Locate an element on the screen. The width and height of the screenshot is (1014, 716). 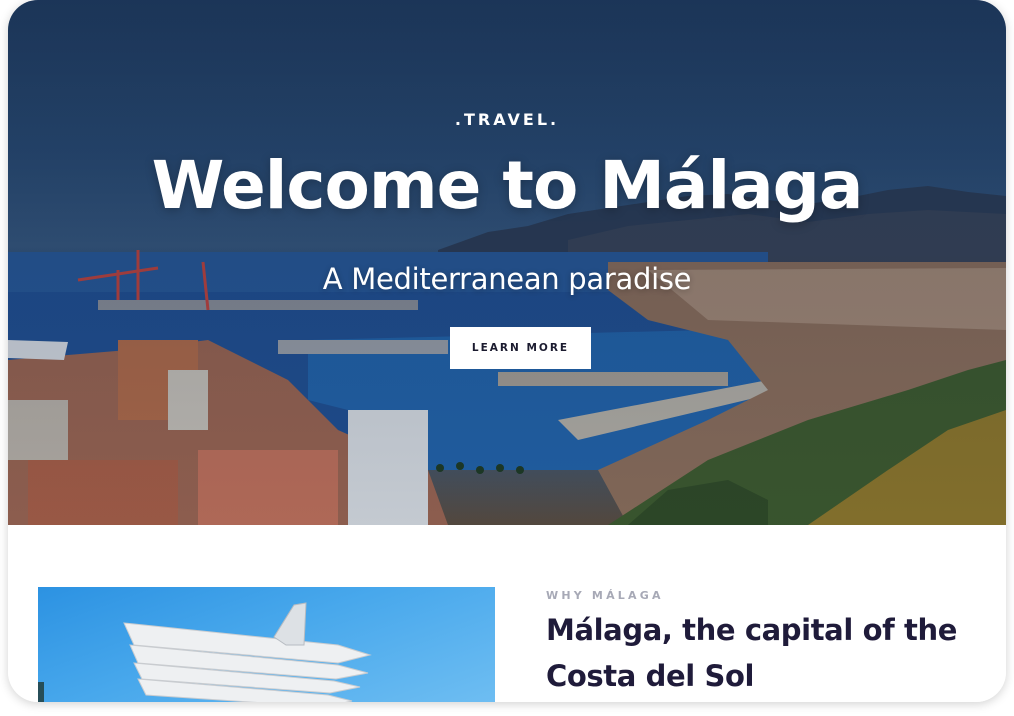
section-title: Málaga, the capital of the Costa del Sol is located at coordinates (751, 653).